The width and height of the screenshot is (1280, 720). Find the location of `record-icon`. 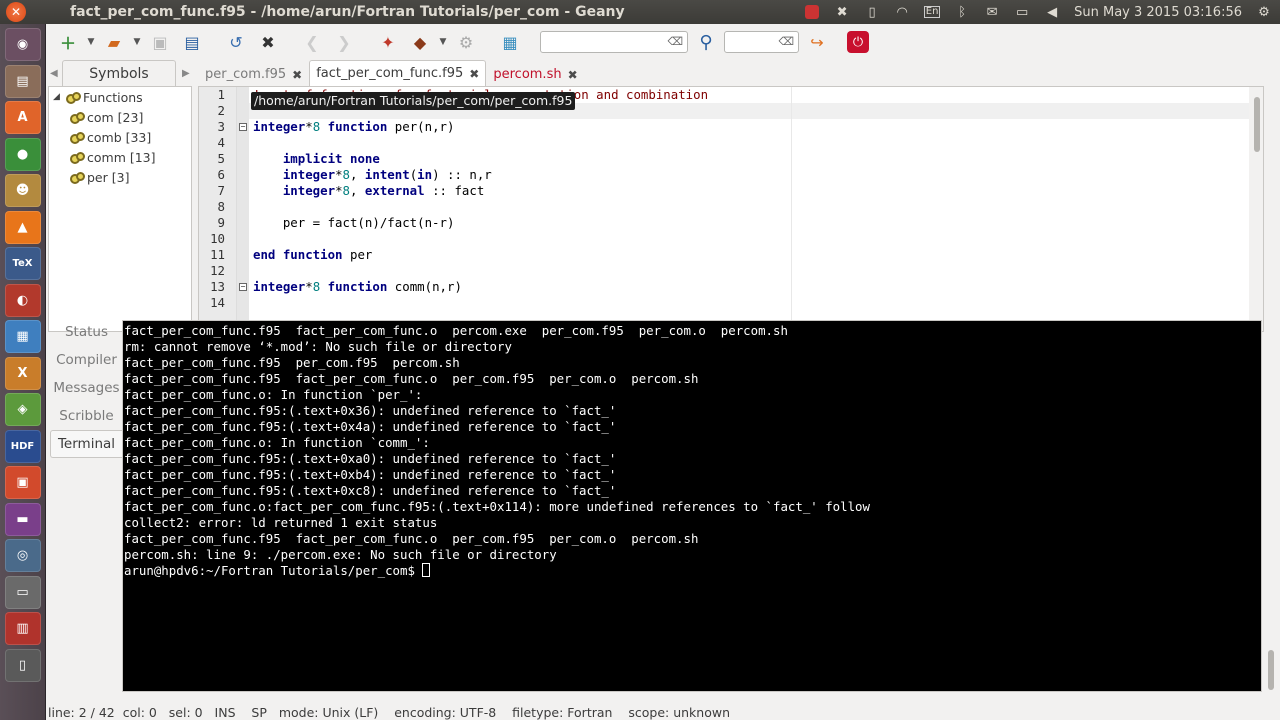

record-icon is located at coordinates (812, 12).